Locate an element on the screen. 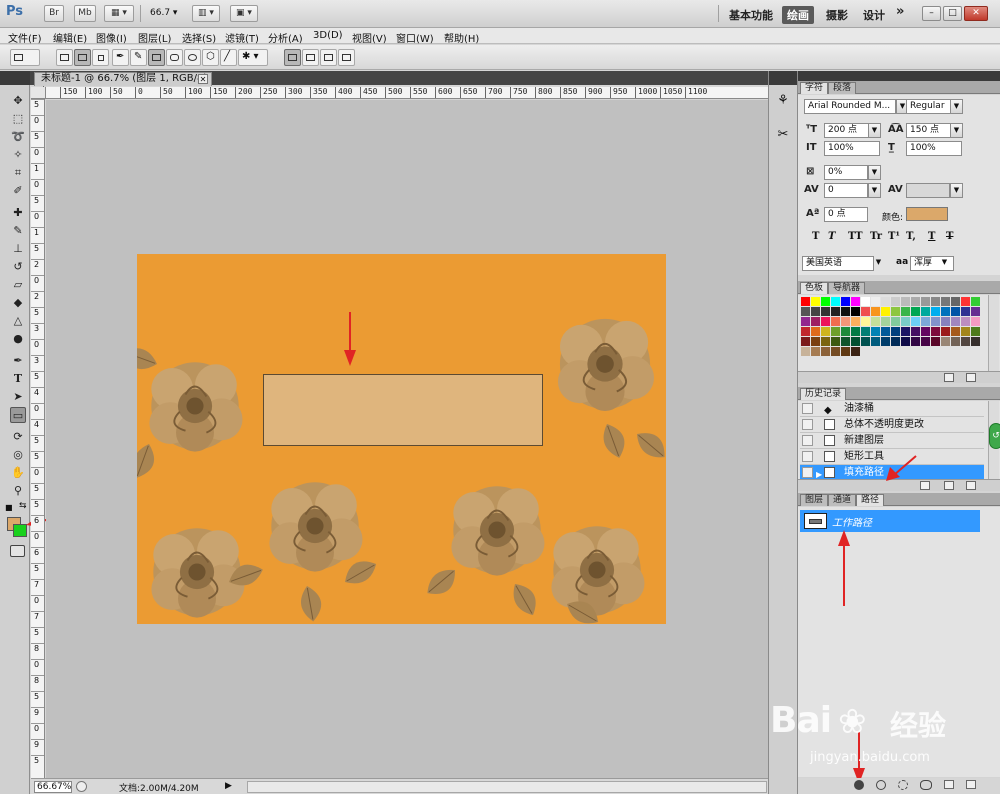 This screenshot has width=1000, height=794. default-colors-icon: ■ is located at coordinates (9, 507).